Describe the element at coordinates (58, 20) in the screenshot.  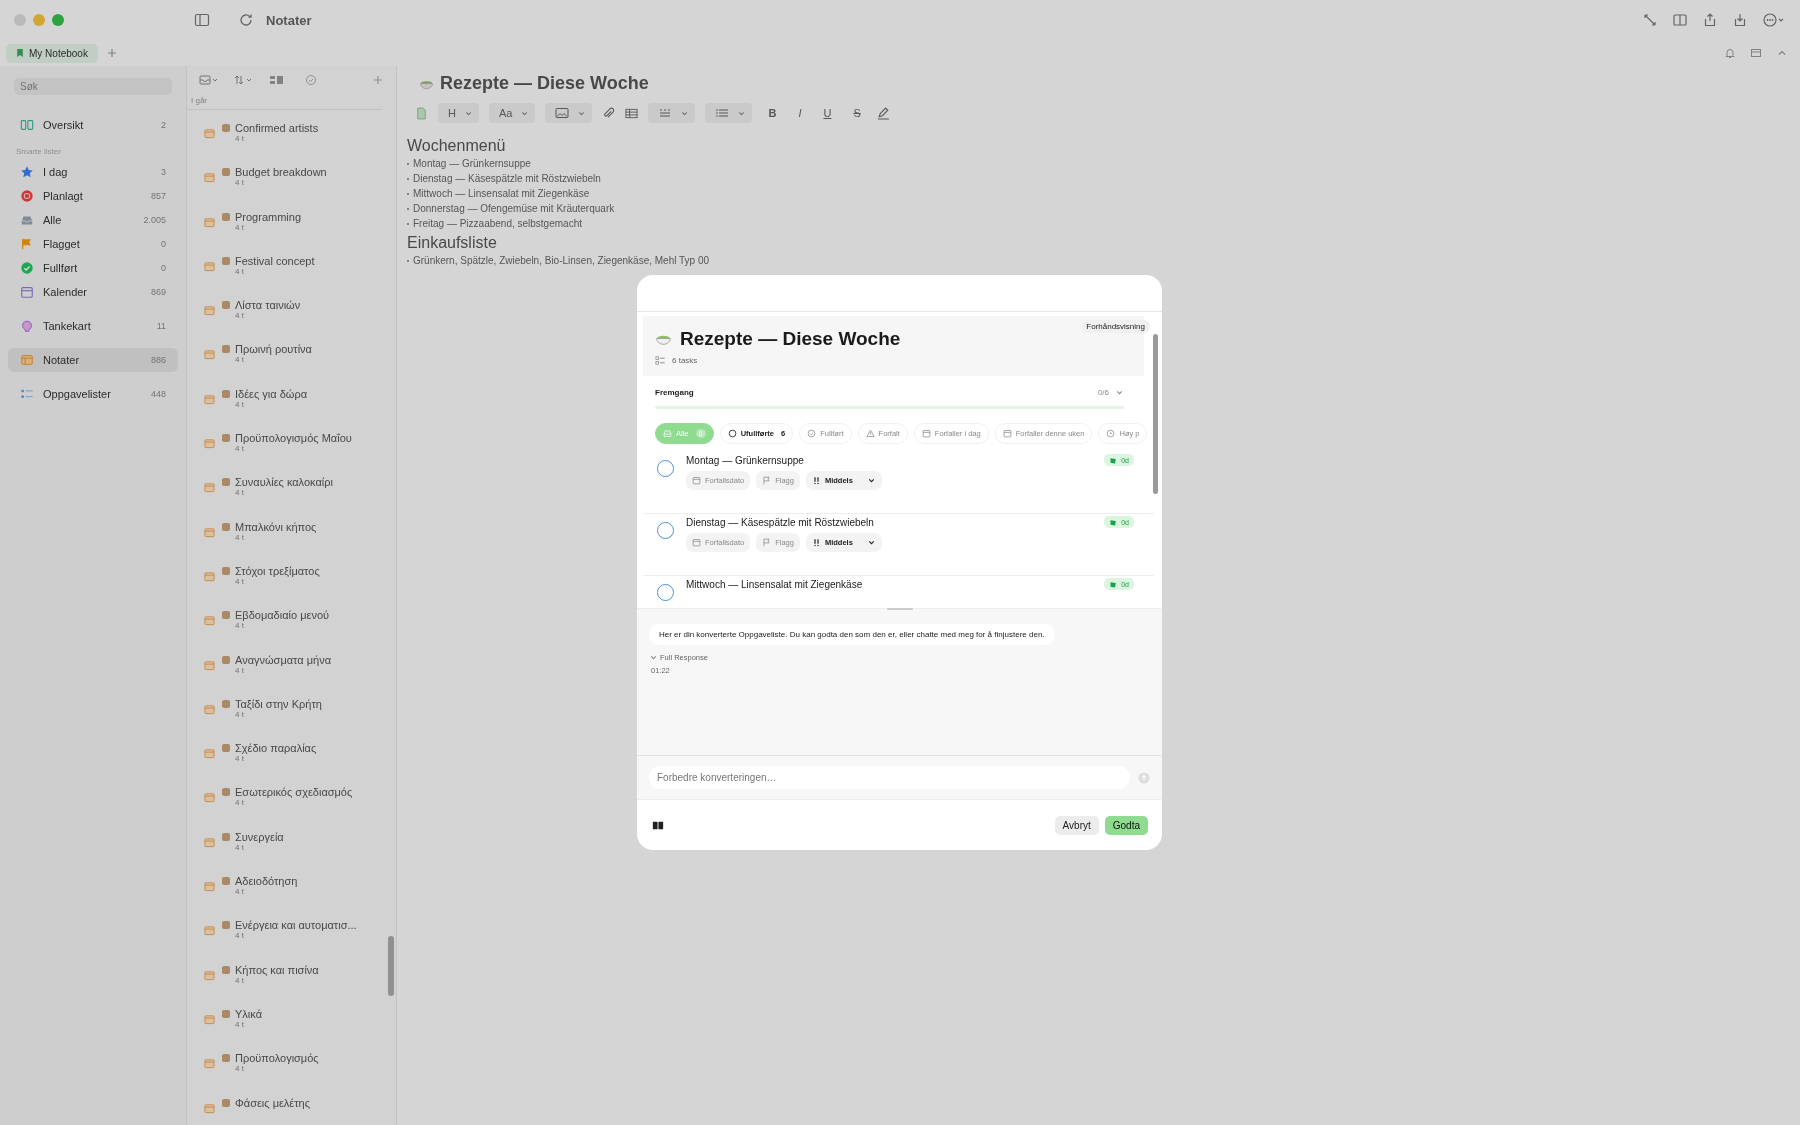
I see `zoom-window-button` at that location.